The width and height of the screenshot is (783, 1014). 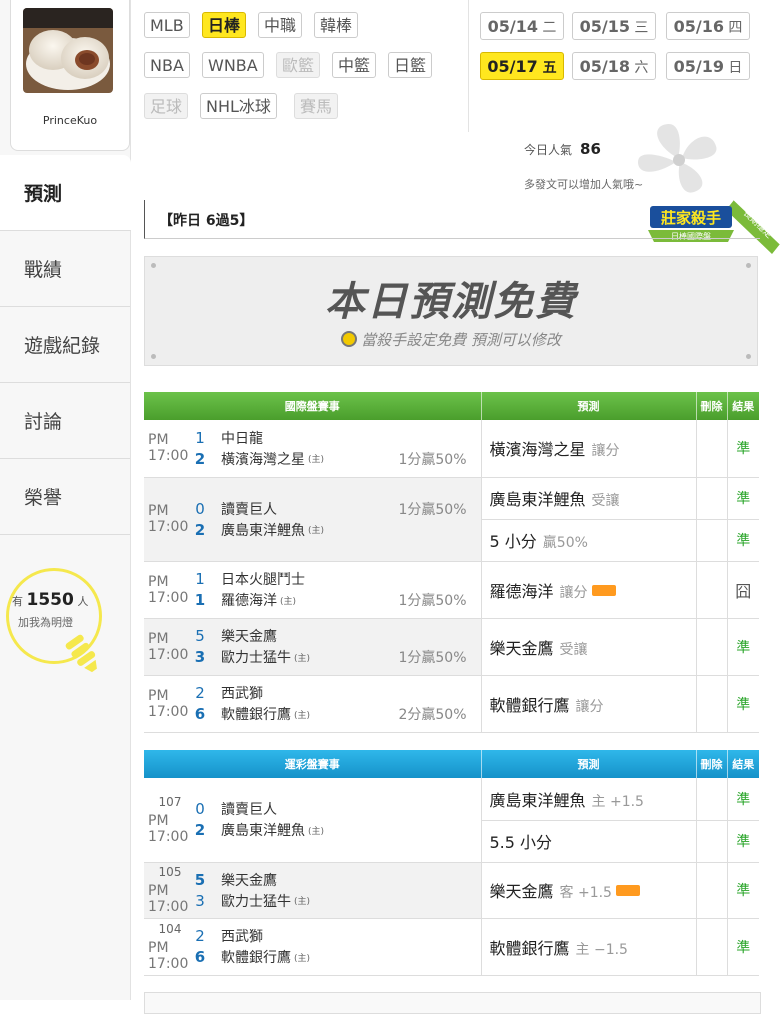 What do you see at coordinates (81, 653) in the screenshot?
I see `lightbulb-base-icon` at bounding box center [81, 653].